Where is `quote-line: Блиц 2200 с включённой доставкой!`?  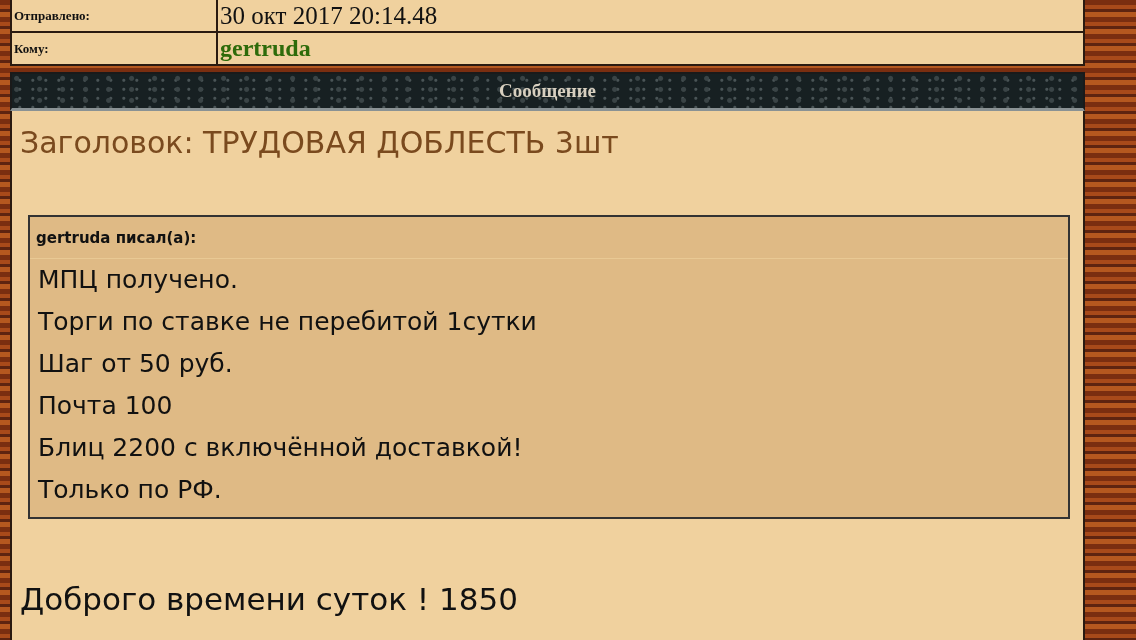 quote-line: Блиц 2200 с включённой доставкой! is located at coordinates (280, 448).